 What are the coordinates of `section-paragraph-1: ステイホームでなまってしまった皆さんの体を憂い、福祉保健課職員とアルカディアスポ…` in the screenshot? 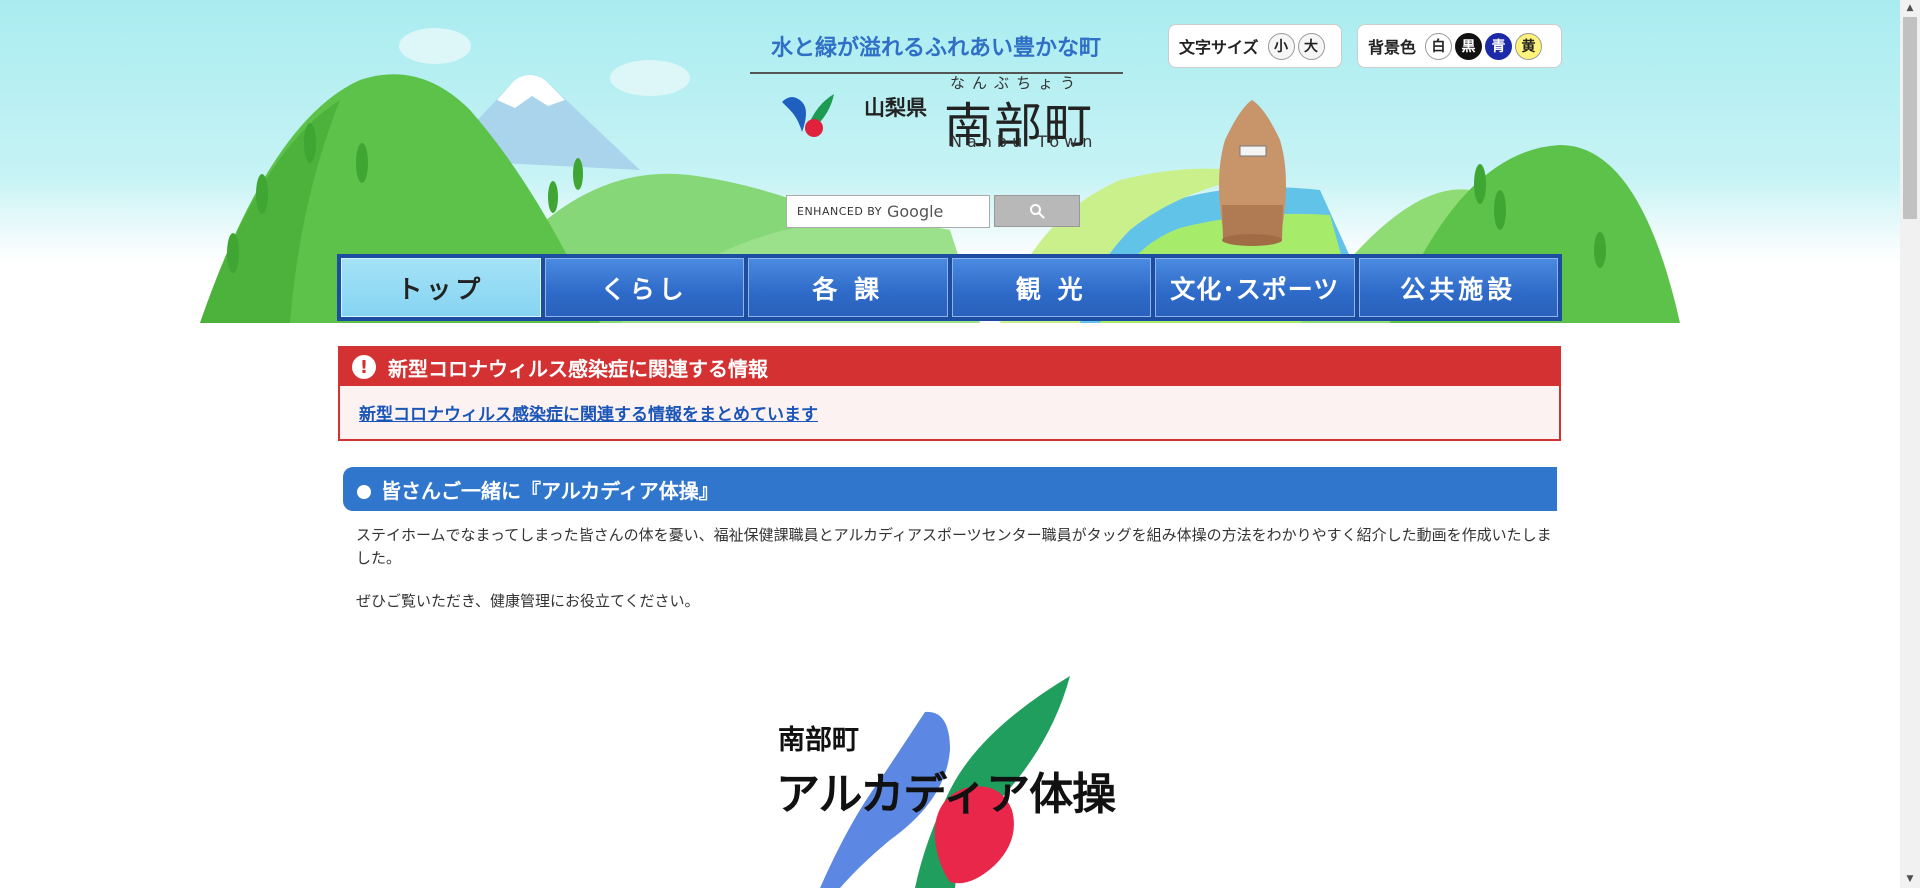 It's located at (954, 546).